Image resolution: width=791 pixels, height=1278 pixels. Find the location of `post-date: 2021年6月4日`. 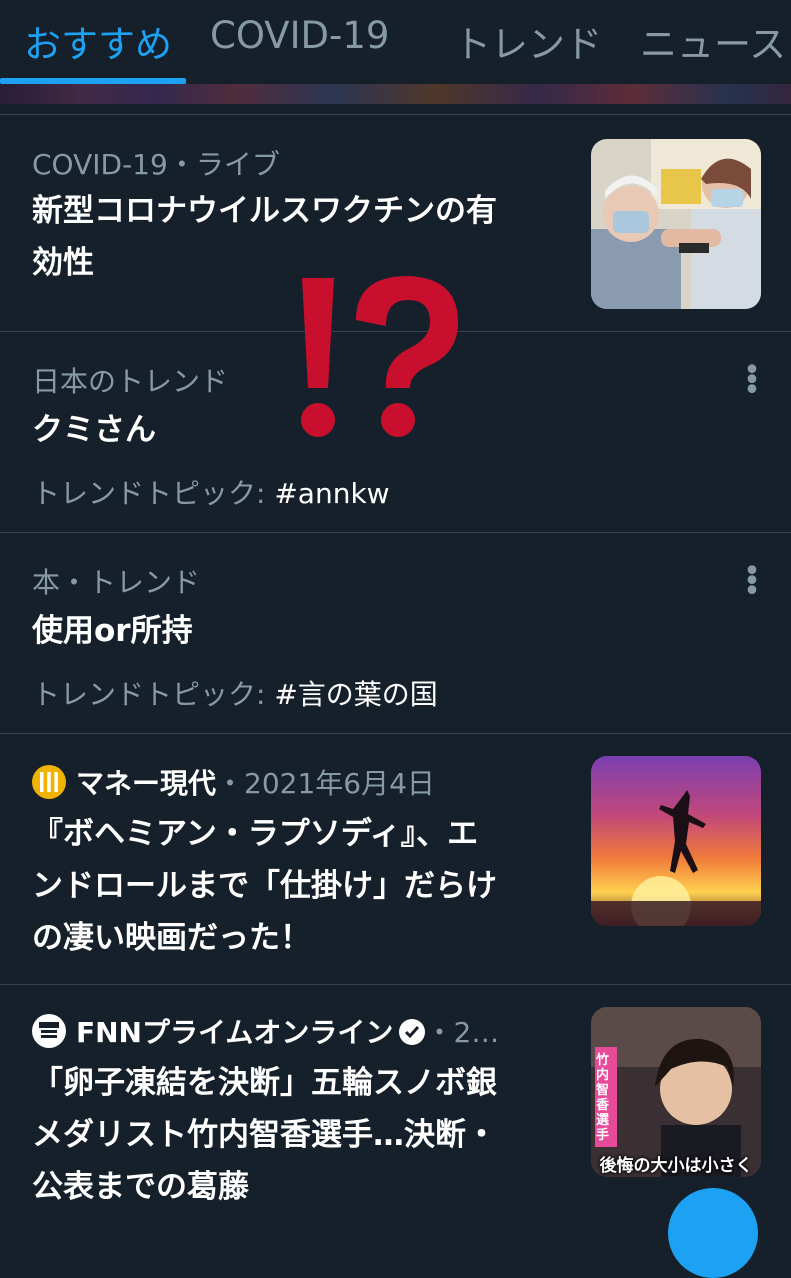

post-date: 2021年6月4日 is located at coordinates (339, 783).